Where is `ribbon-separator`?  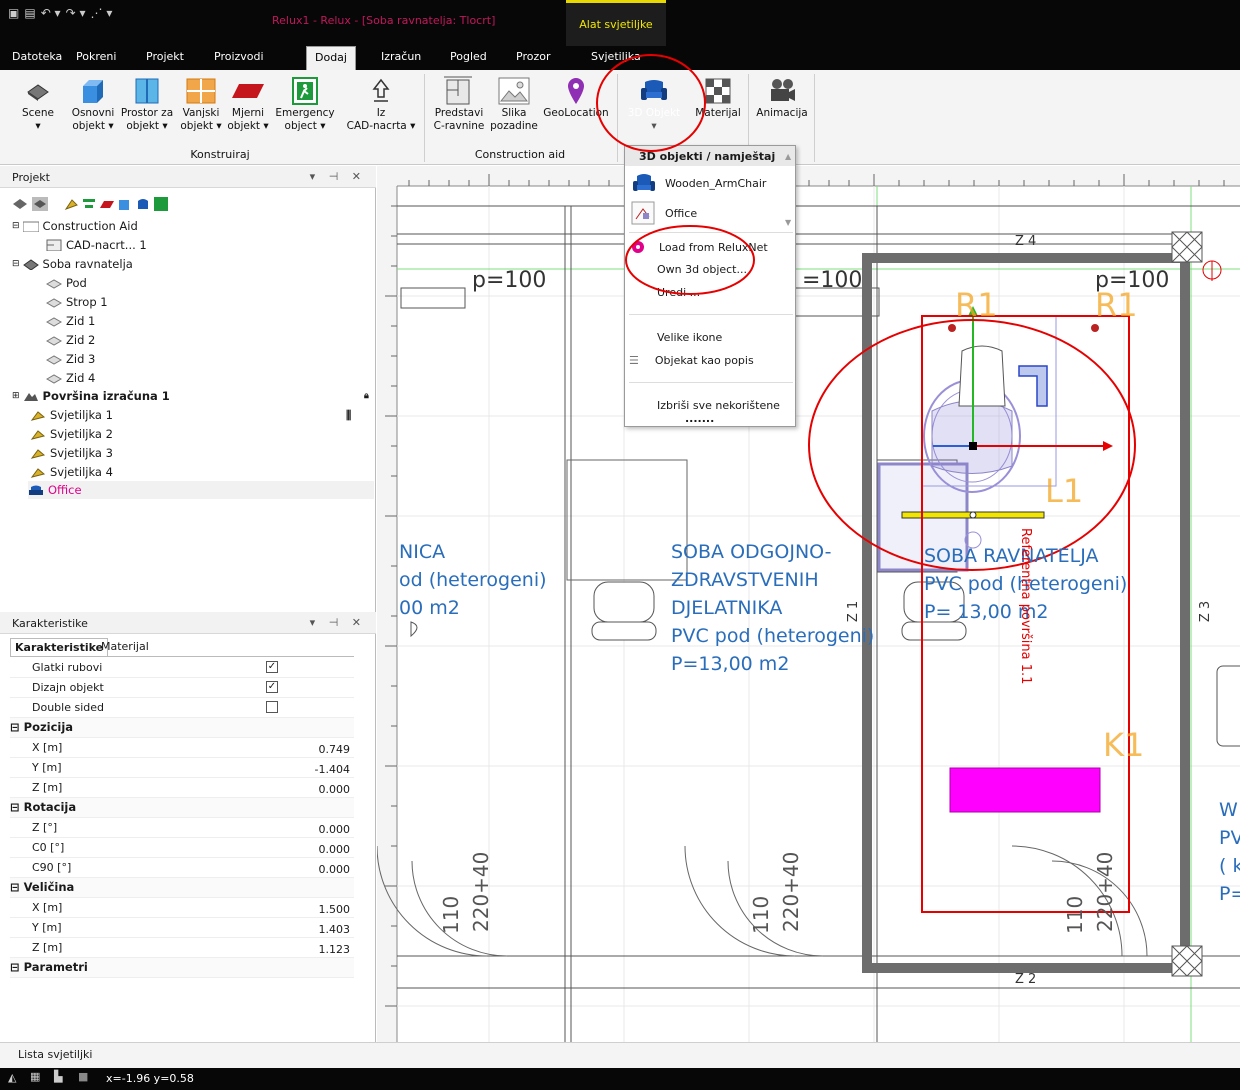 ribbon-separator is located at coordinates (814, 118).